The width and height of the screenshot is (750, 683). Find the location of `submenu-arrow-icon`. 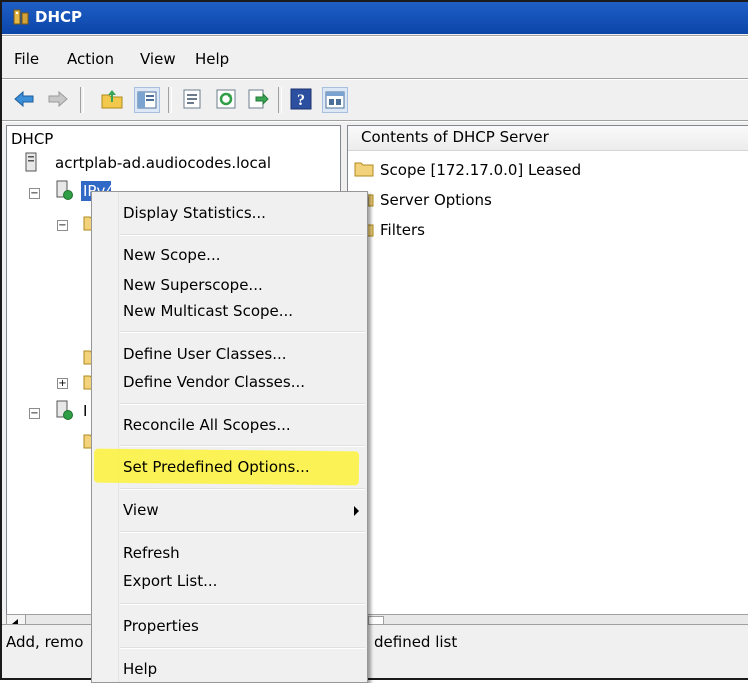

submenu-arrow-icon is located at coordinates (356, 511).